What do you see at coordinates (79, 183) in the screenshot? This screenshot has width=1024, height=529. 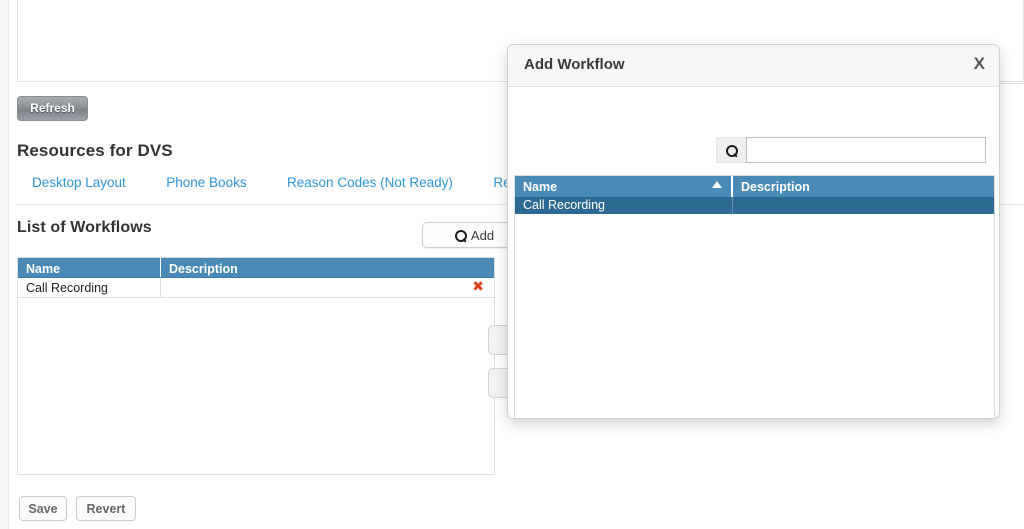 I see `tab-desktop-layout: Desktop Layout` at bounding box center [79, 183].